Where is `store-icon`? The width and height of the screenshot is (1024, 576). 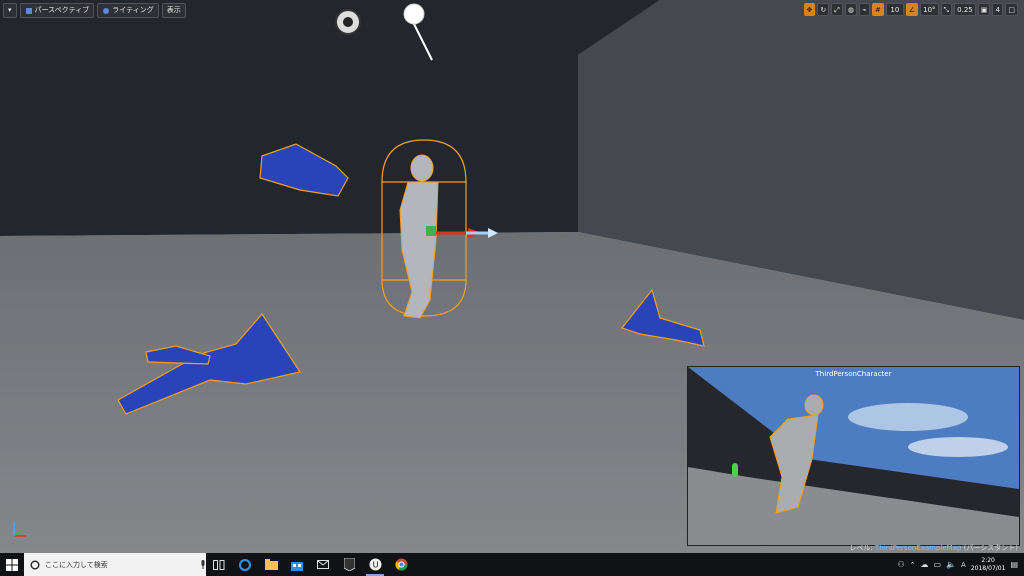
store-icon is located at coordinates (297, 564).